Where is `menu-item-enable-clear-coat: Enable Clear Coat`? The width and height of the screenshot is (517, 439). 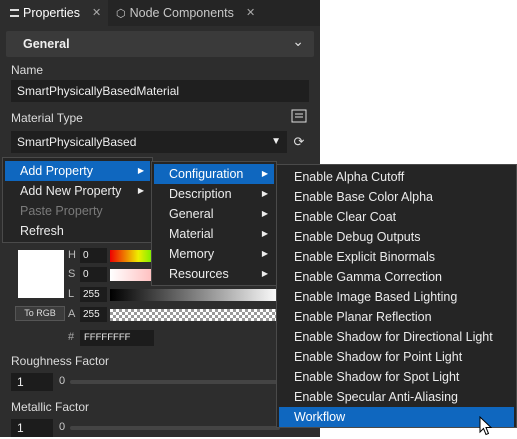 menu-item-enable-clear-coat: Enable Clear Coat is located at coordinates (396, 217).